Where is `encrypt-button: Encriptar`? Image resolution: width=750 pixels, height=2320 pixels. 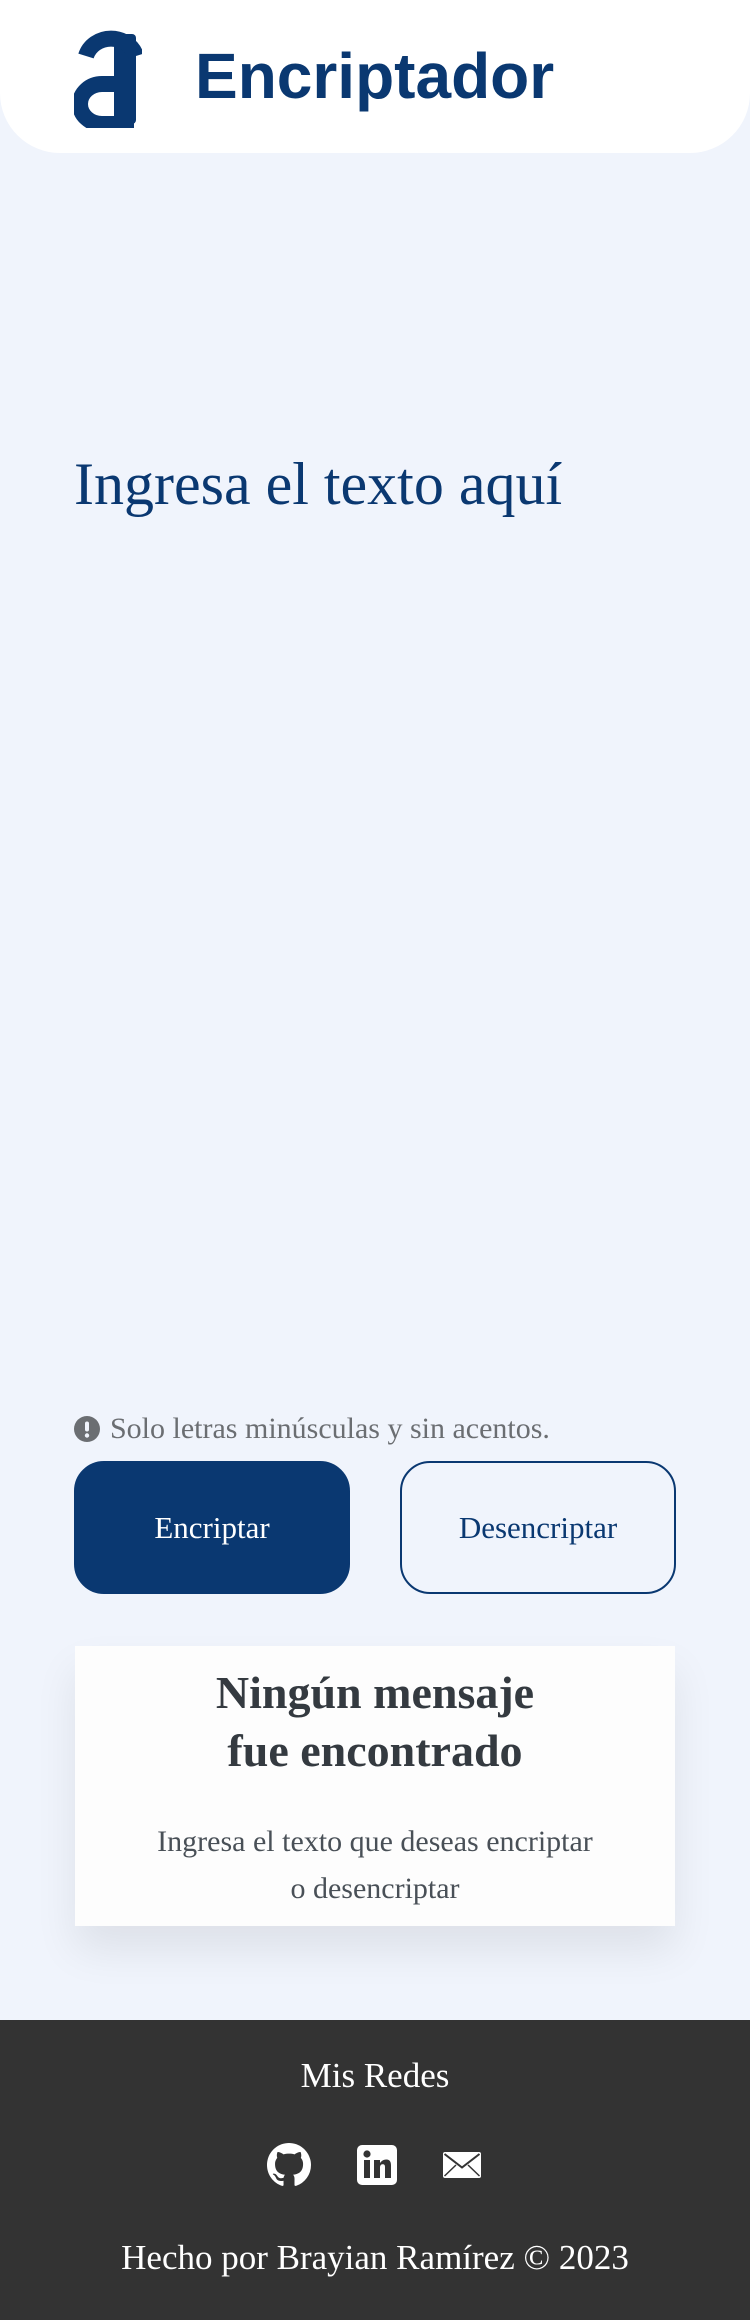
encrypt-button: Encriptar is located at coordinates (212, 1527).